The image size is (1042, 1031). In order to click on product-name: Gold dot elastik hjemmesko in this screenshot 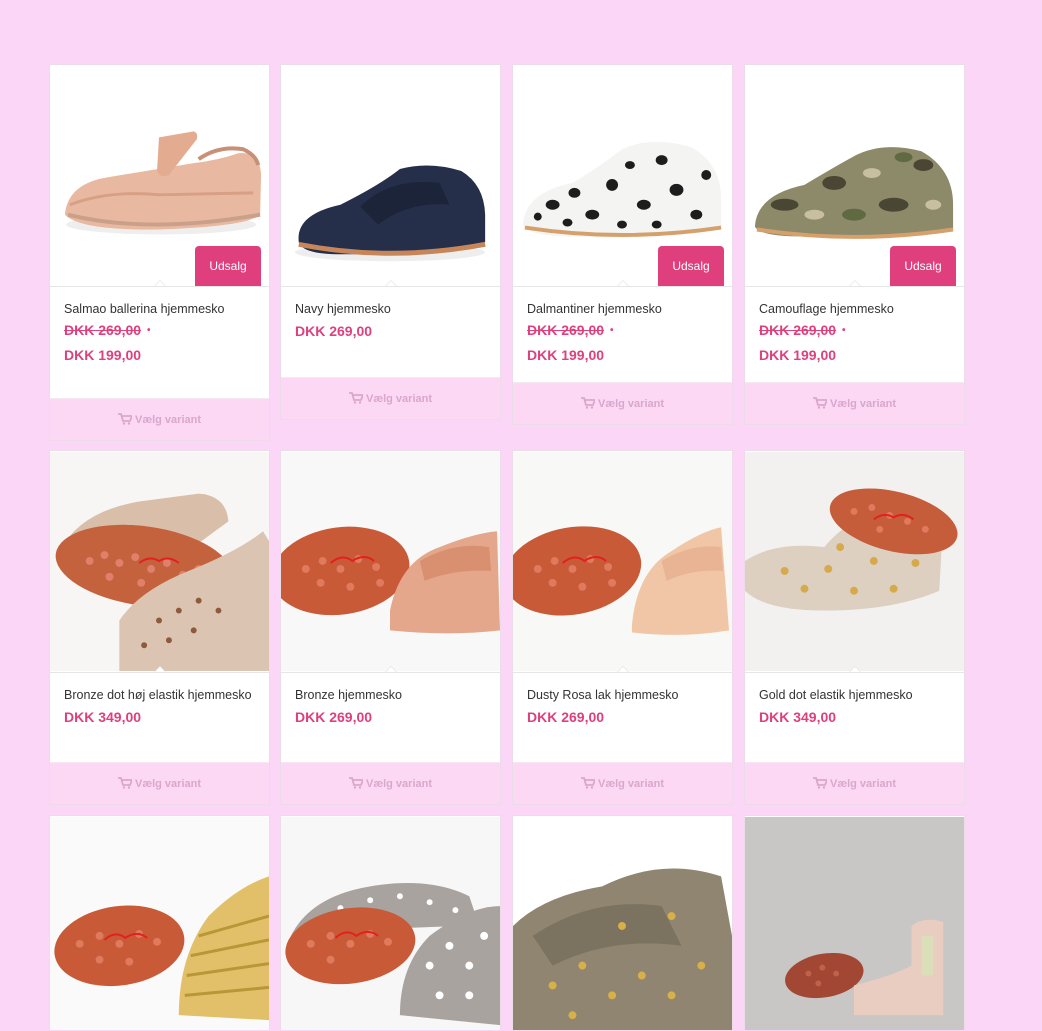, I will do `click(854, 695)`.